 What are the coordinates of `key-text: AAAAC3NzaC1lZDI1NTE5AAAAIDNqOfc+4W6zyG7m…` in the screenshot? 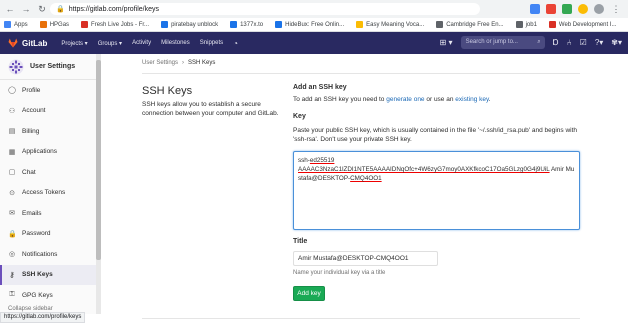 It's located at (424, 169).